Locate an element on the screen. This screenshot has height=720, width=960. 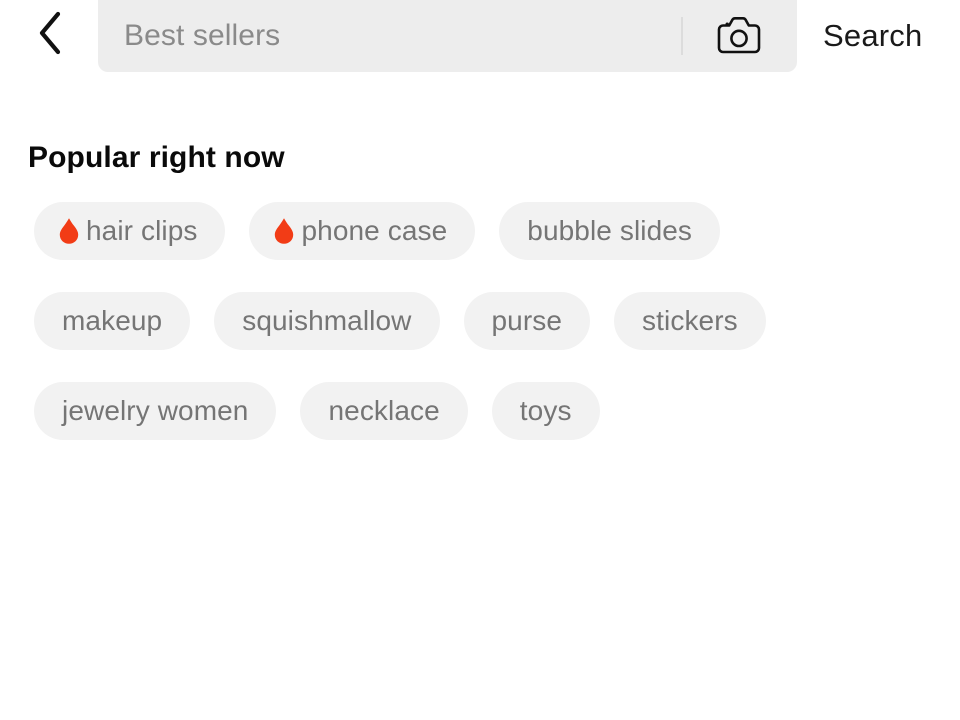
chip-label: necklace is located at coordinates (384, 410).